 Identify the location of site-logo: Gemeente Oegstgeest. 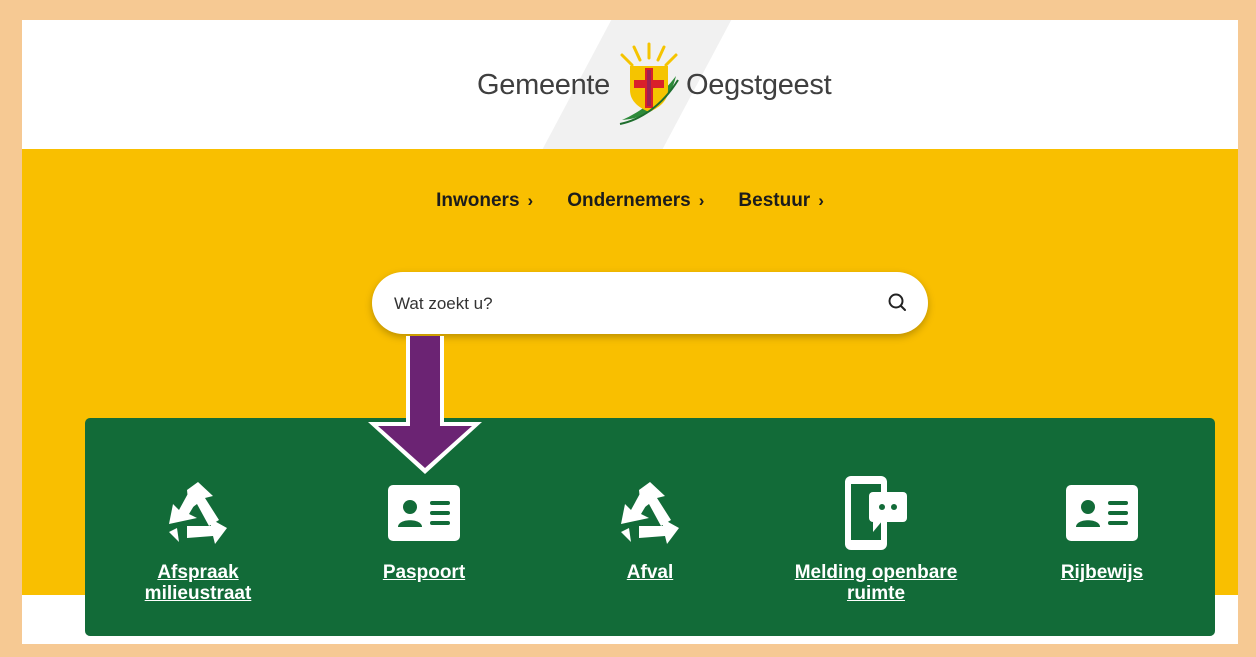
(657, 85).